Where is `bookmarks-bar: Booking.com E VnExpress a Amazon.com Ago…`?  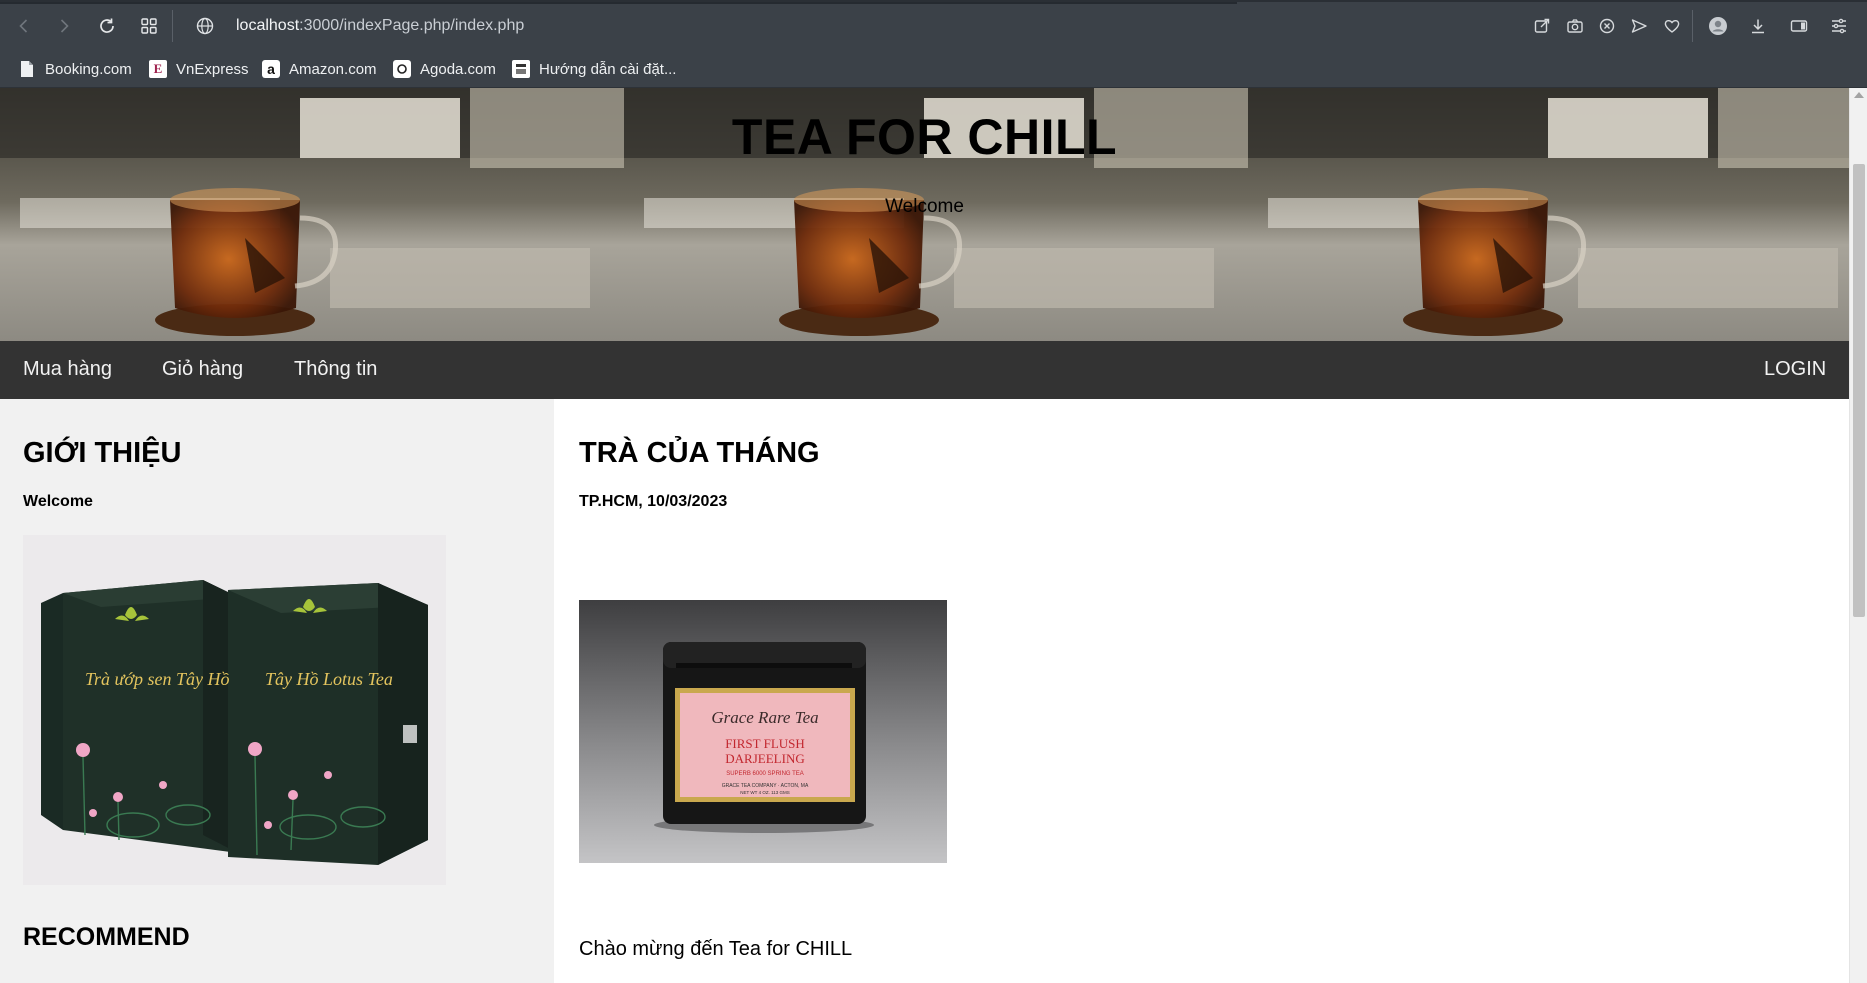 bookmarks-bar: Booking.com E VnExpress a Amazon.com Ago… is located at coordinates (933, 69).